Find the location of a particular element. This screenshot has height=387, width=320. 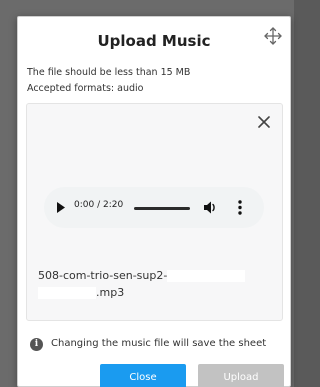

size-limit-text: The file should be less than 15 MB is located at coordinates (109, 72).